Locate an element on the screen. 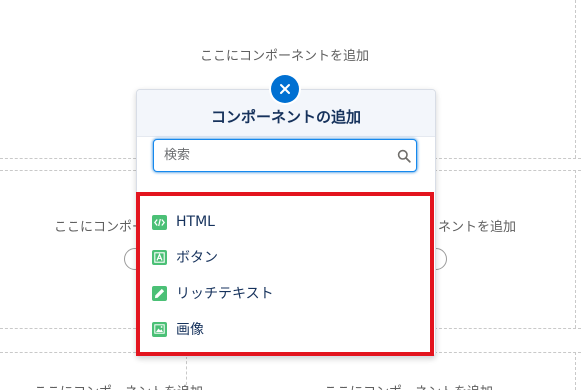  component-item-label: リッチテキスト is located at coordinates (225, 294).